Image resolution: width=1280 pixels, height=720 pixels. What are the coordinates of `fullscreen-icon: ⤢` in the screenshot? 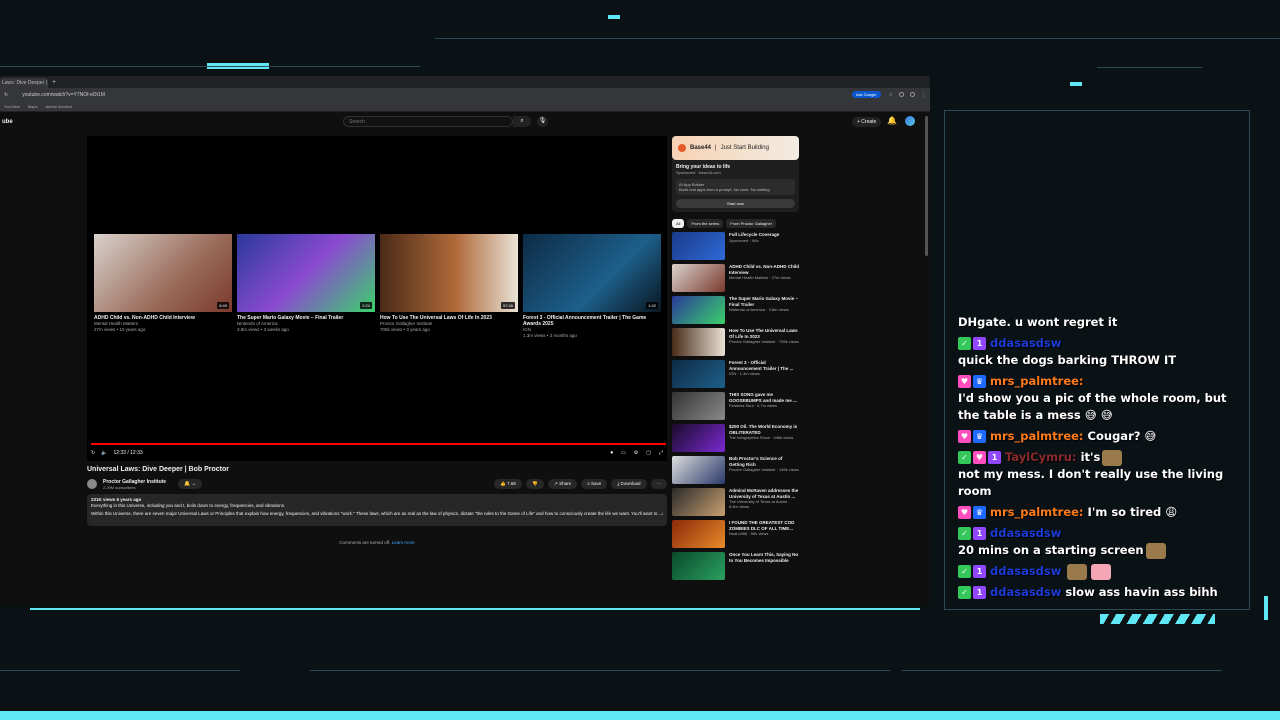 It's located at (661, 453).